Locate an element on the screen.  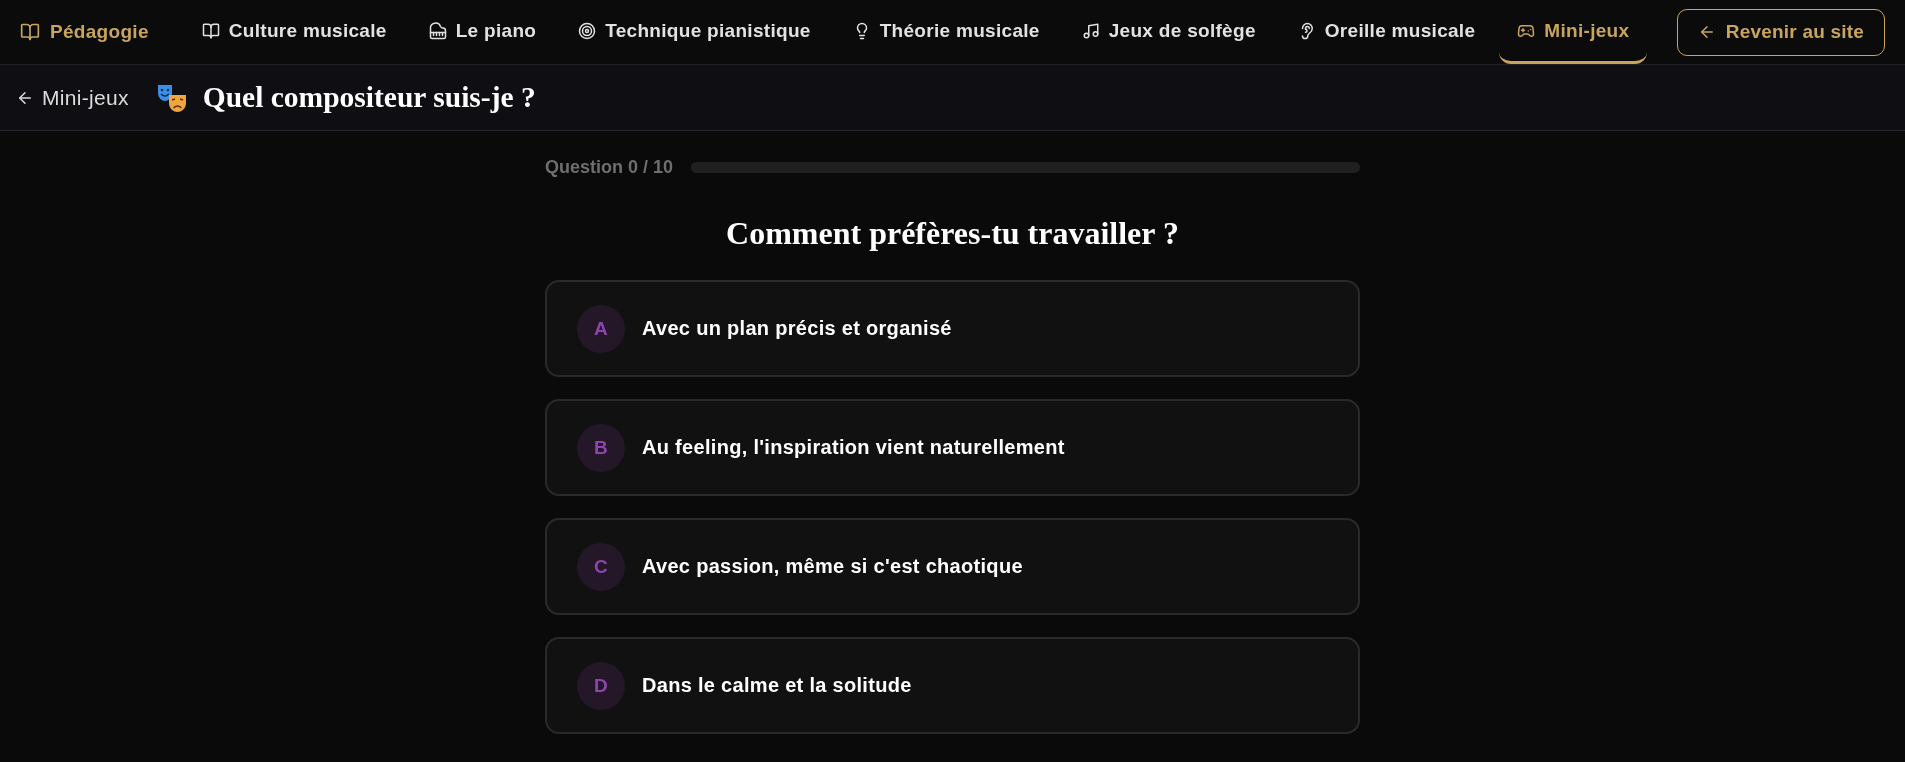
piano-icon is located at coordinates (437, 30).